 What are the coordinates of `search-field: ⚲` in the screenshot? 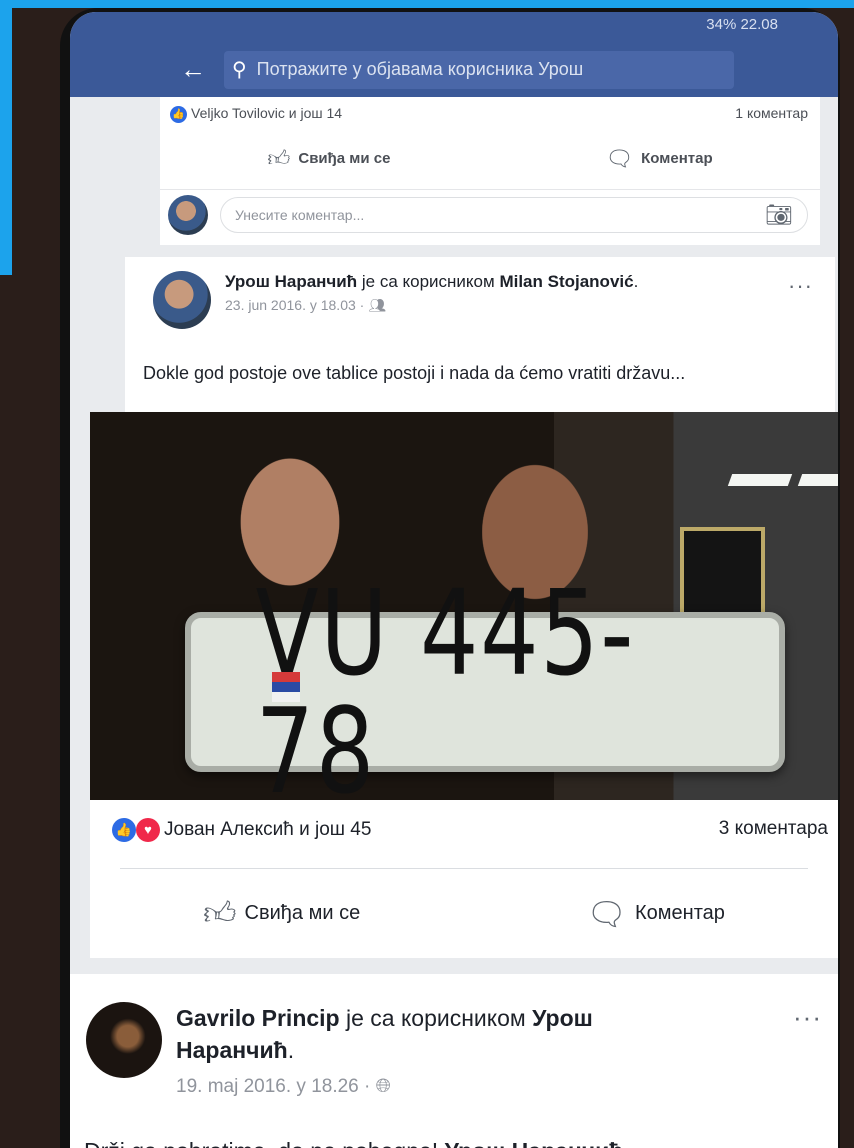 It's located at (479, 69).